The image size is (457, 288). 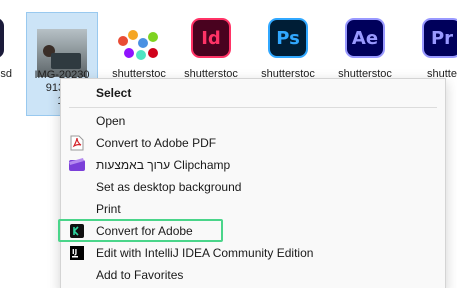 I want to click on adobe-pdf-icon, so click(x=77, y=143).